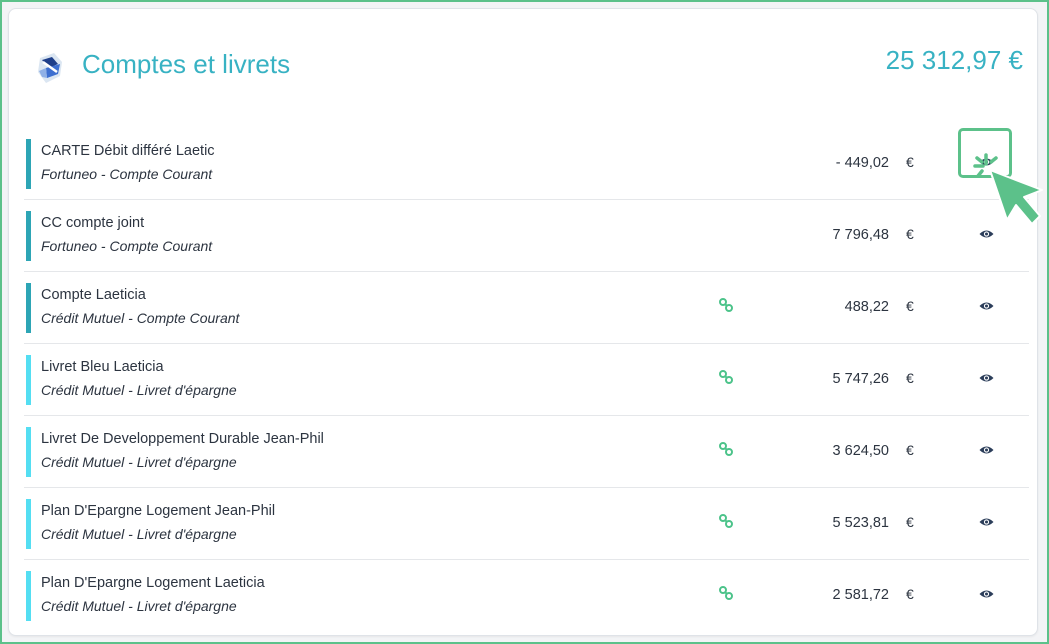 This screenshot has width=1049, height=644. I want to click on bank-logo-icon, so click(50, 68).